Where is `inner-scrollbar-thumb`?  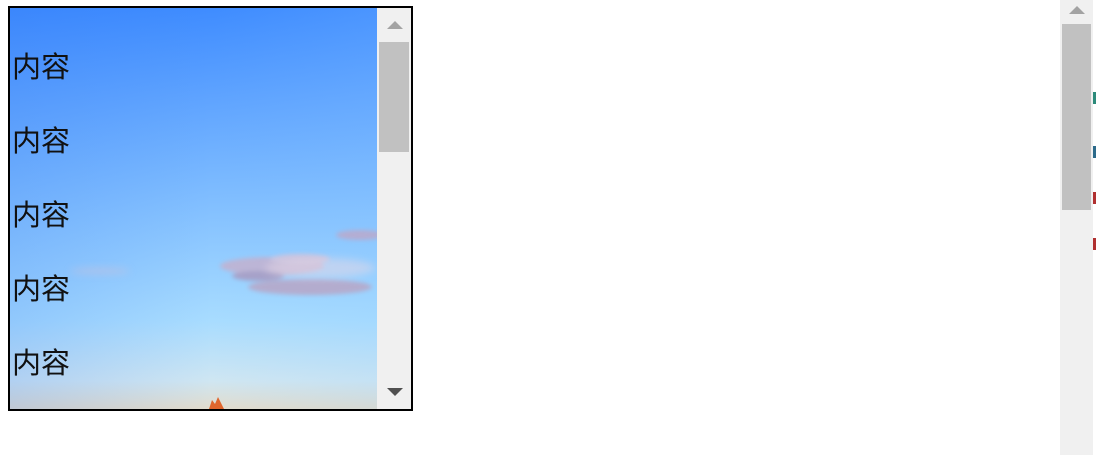 inner-scrollbar-thumb is located at coordinates (394, 97).